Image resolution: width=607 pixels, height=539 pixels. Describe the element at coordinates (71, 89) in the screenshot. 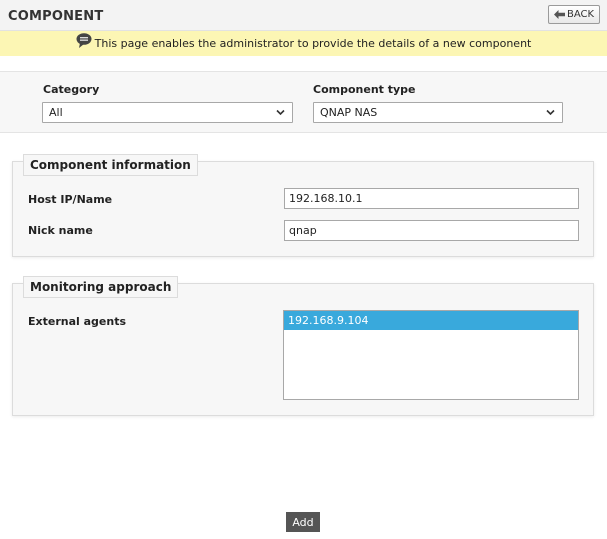

I see `category-label: Category` at that location.